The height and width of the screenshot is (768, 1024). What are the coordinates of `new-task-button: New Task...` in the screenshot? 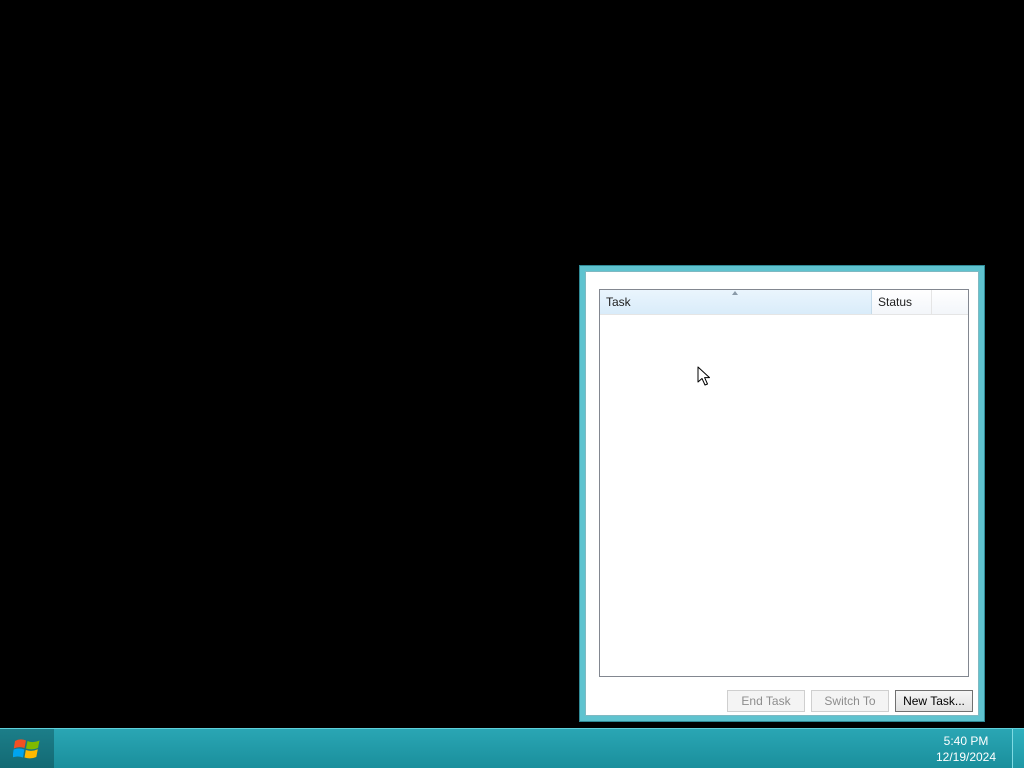 It's located at (934, 701).